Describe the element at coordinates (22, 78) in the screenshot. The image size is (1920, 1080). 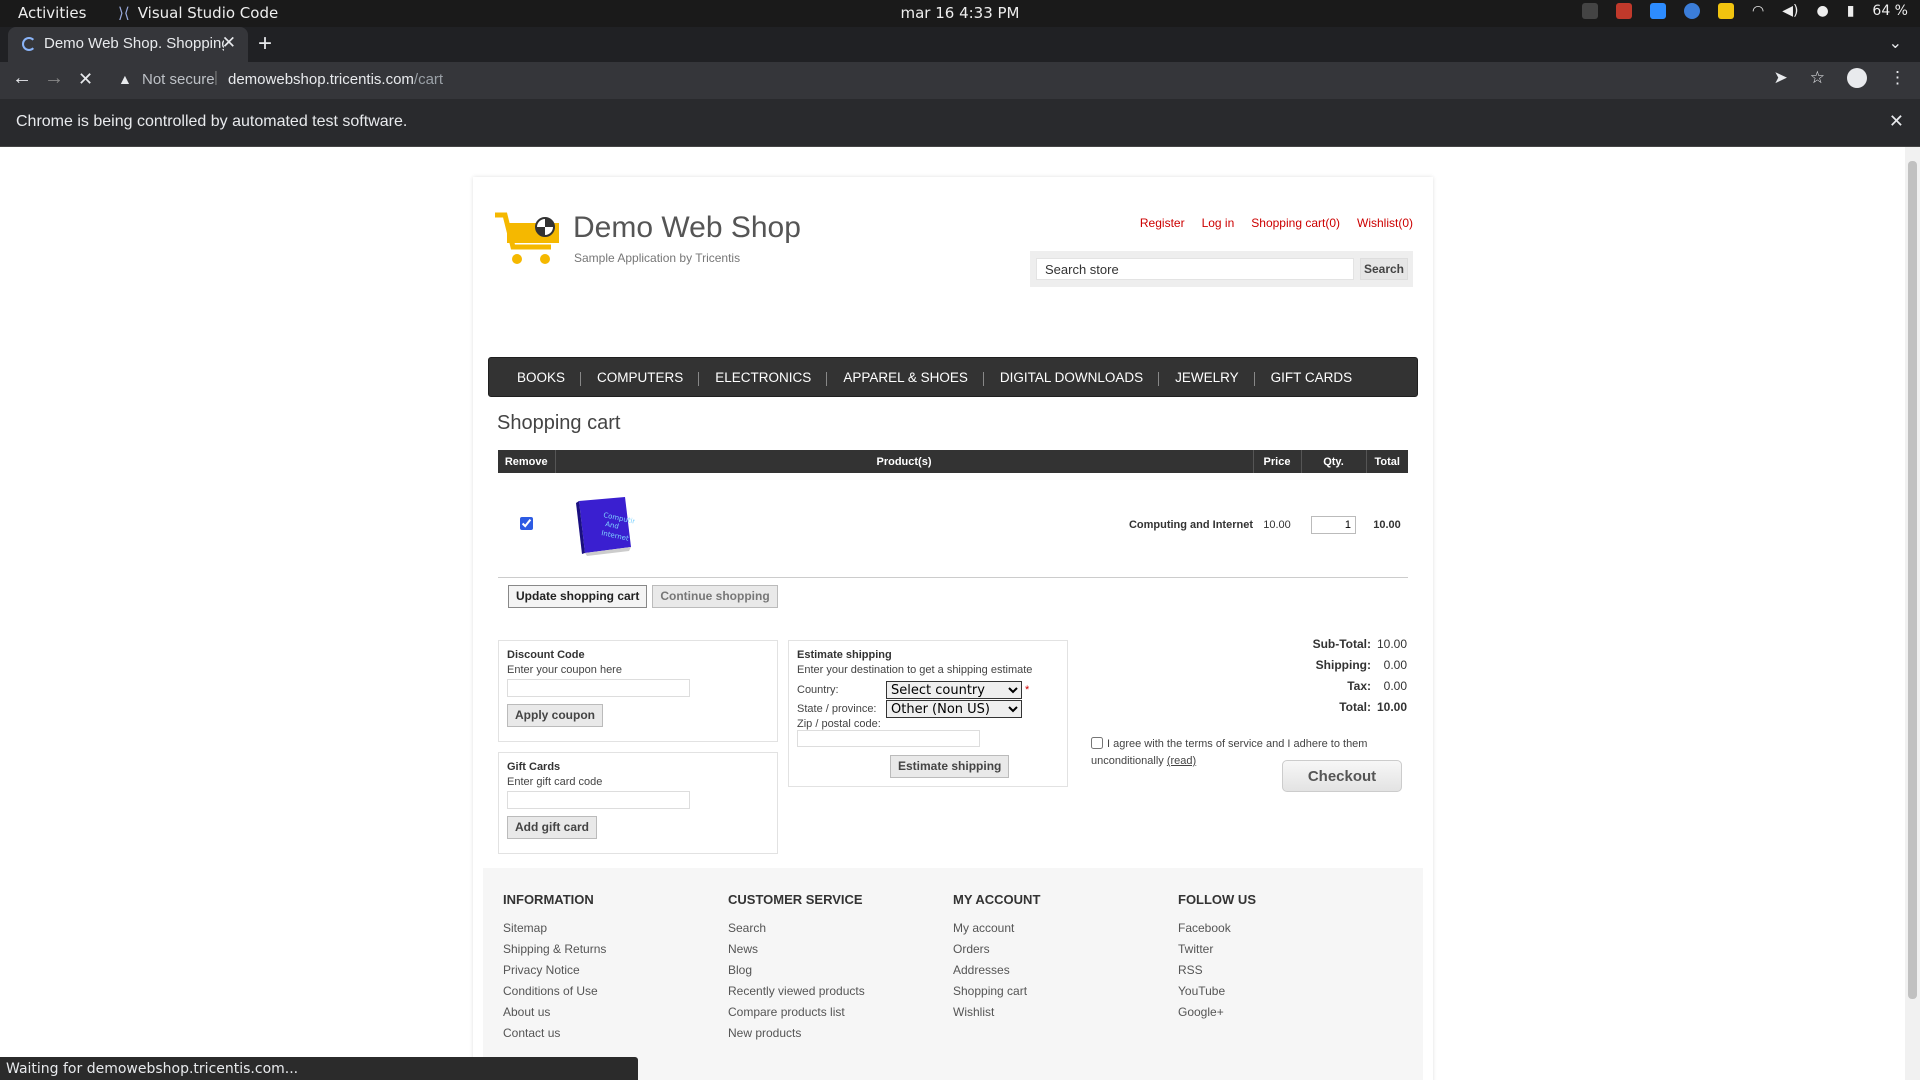
I see `back-arrow-icon: ←` at that location.